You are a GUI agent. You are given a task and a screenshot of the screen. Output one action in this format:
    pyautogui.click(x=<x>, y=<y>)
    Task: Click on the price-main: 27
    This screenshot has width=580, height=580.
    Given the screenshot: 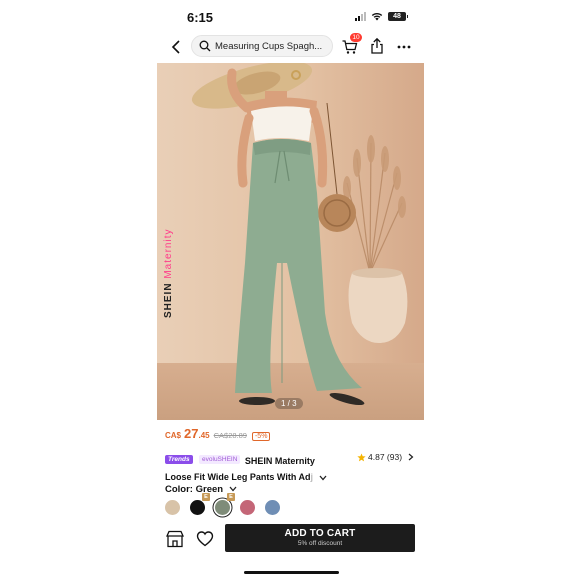 What is the action you would take?
    pyautogui.click(x=191, y=433)
    